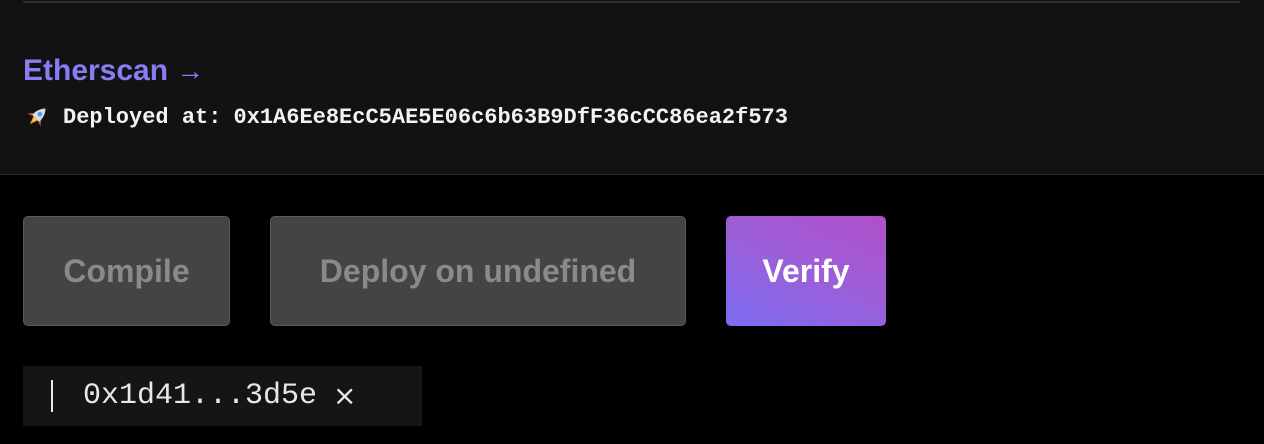 The width and height of the screenshot is (1264, 444). I want to click on rocket-icon, so click(36, 117).